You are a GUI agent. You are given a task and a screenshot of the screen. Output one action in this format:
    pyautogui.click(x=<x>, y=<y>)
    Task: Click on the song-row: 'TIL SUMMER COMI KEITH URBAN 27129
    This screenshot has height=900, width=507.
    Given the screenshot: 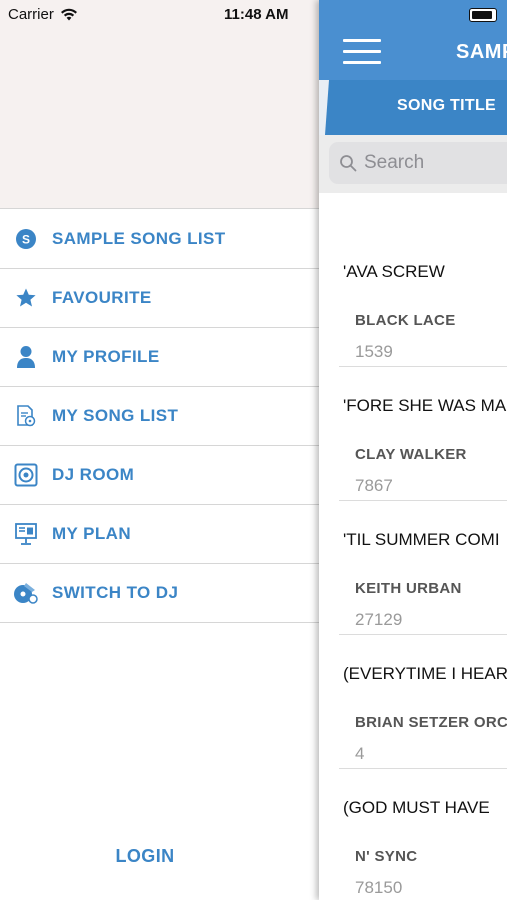 What is the action you would take?
    pyautogui.click(x=413, y=551)
    